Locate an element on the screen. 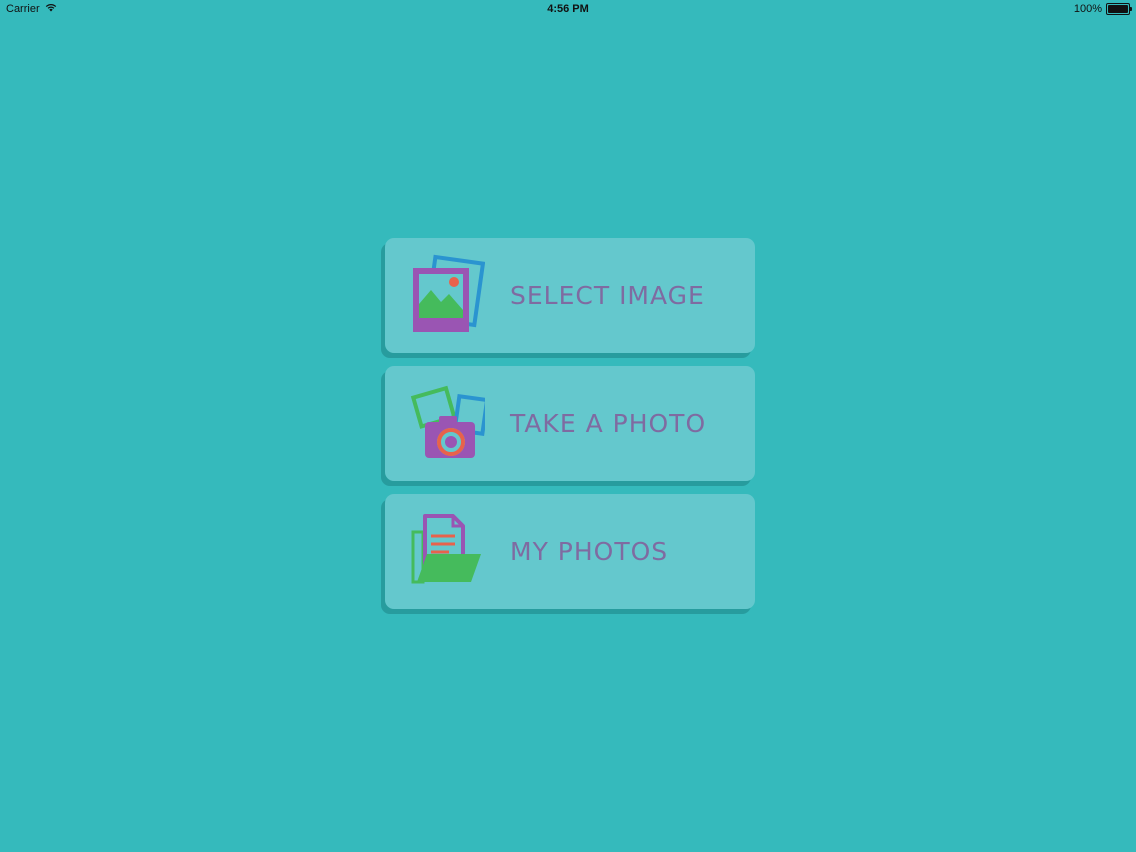 The image size is (1136, 852). select-image-button: SELECT IMAGE is located at coordinates (570, 295).